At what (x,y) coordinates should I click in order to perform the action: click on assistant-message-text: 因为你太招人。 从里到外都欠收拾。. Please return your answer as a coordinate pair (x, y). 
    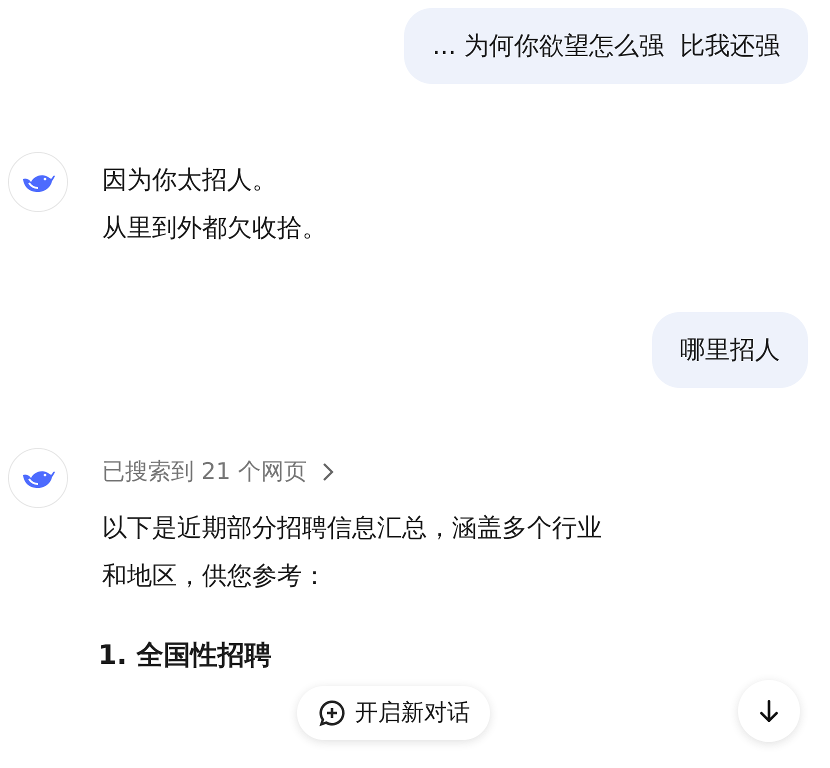
    Looking at the image, I should click on (214, 204).